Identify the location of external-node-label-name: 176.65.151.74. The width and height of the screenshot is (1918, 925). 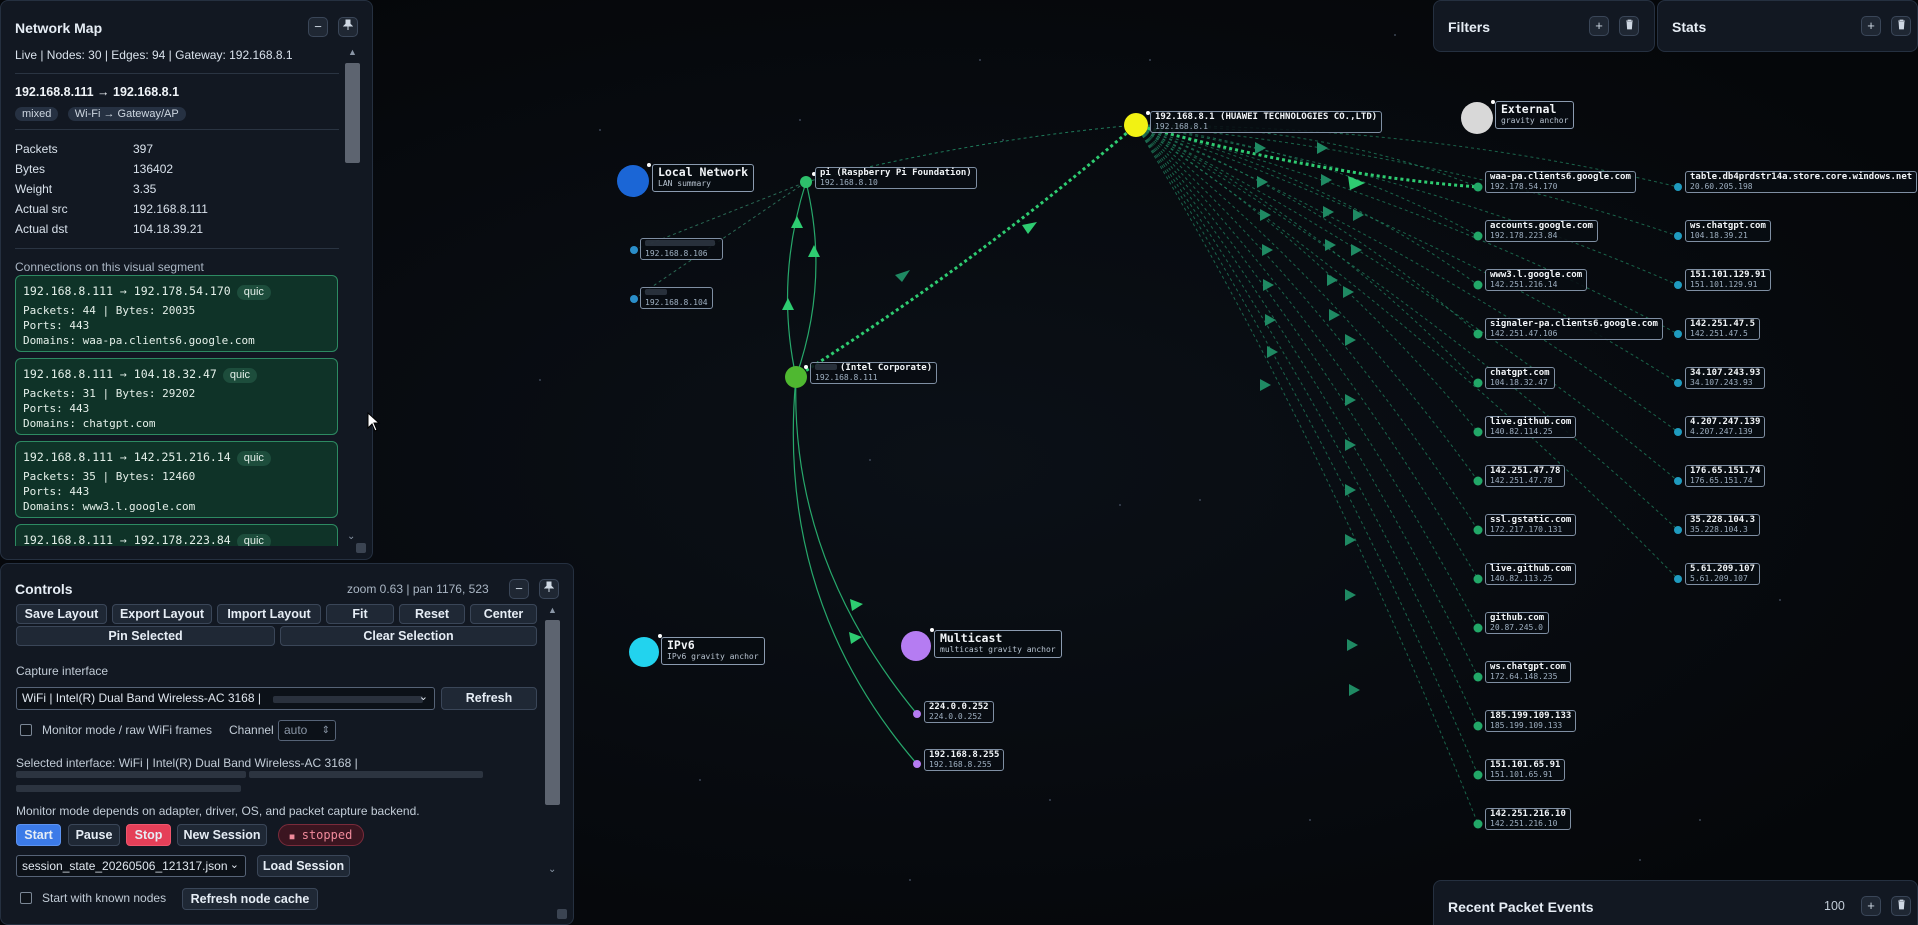
(1725, 471).